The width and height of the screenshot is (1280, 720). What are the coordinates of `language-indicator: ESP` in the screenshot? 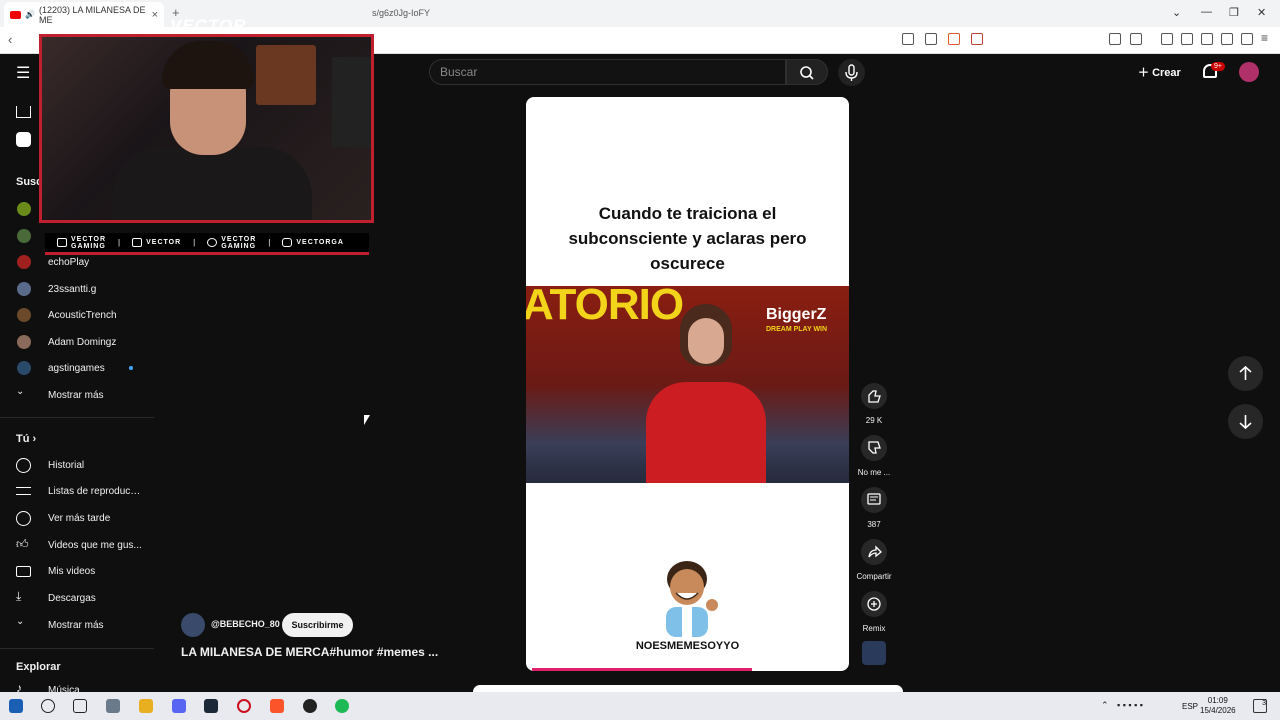 It's located at (1190, 706).